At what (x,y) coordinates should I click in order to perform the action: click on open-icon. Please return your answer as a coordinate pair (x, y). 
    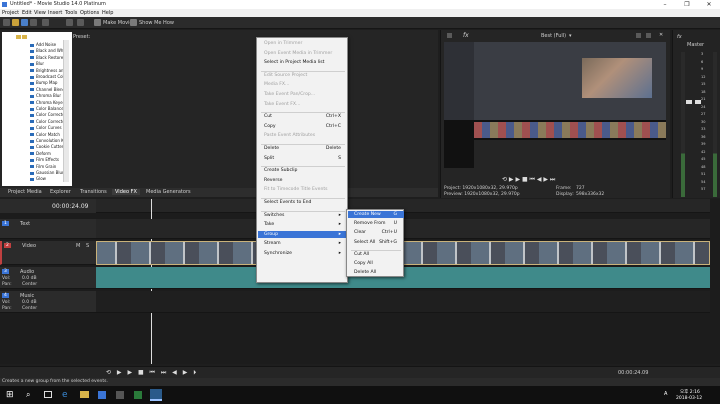
    Looking at the image, I should click on (15, 22).